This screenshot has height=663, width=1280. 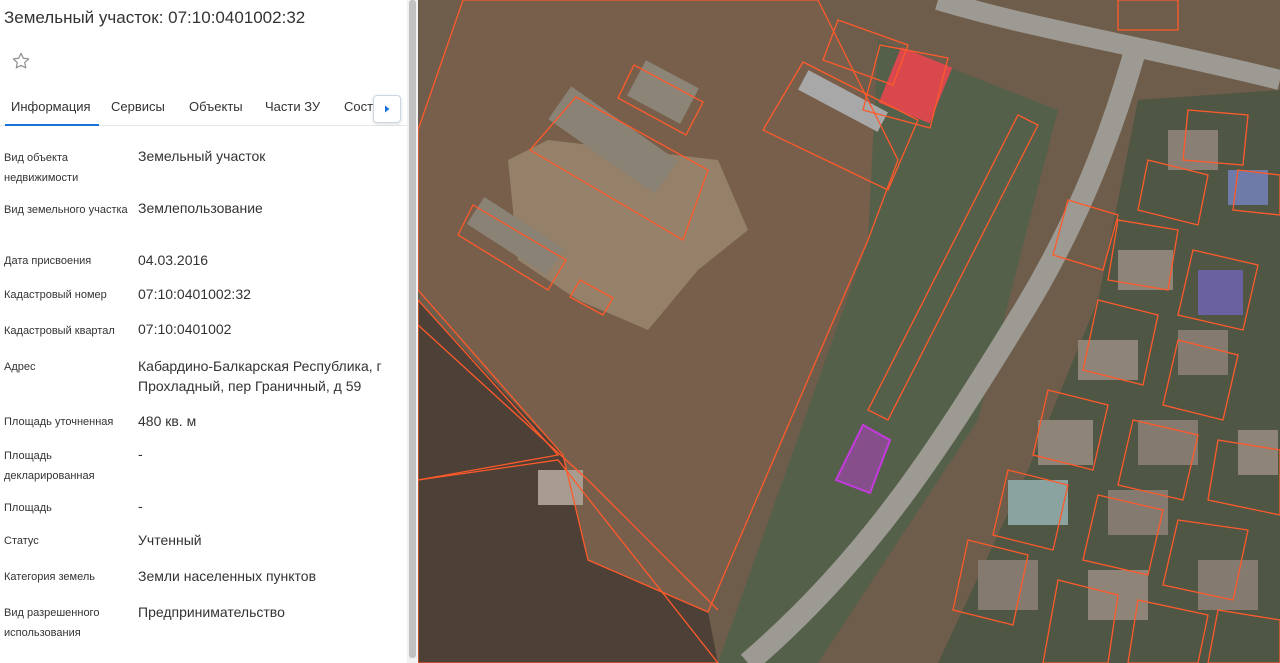 I want to click on row-label-land-type: Вид земельного участка, so click(x=66, y=210).